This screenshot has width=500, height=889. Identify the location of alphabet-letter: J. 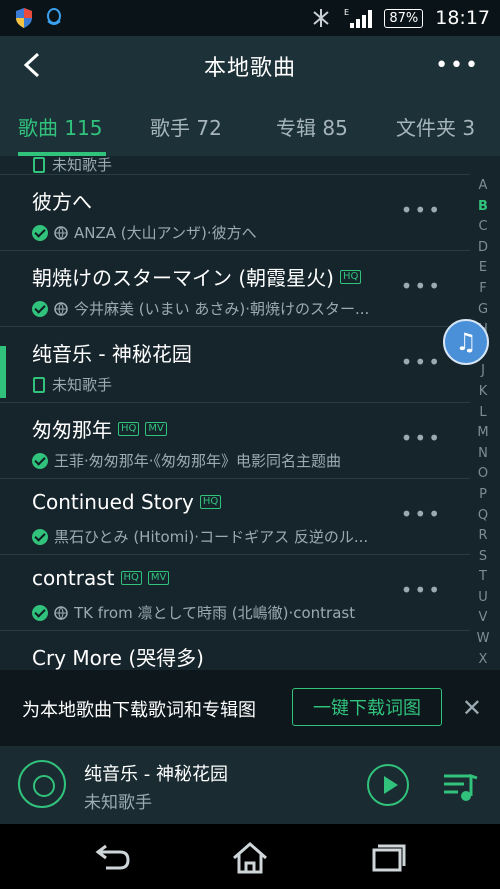
(483, 371).